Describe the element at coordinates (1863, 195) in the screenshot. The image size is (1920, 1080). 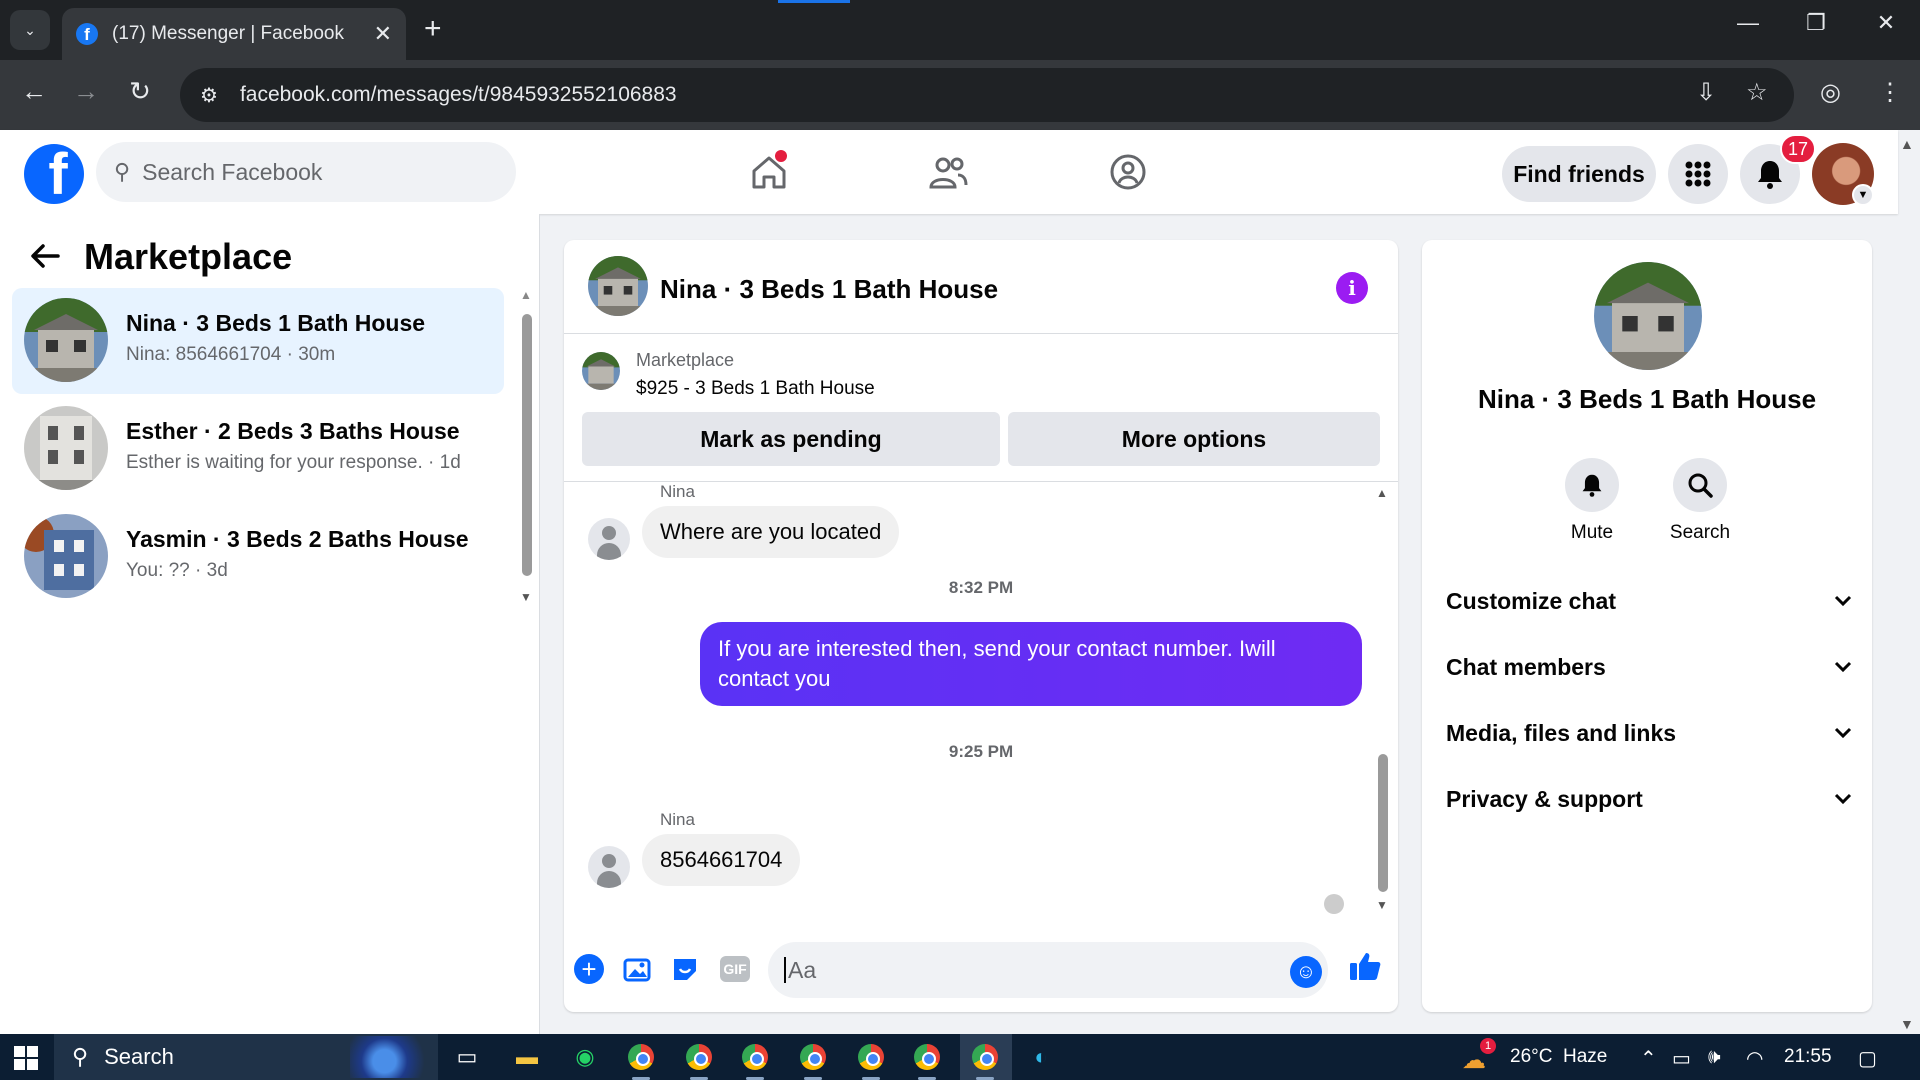
I see `account-chevron-down-icon: ▼` at that location.